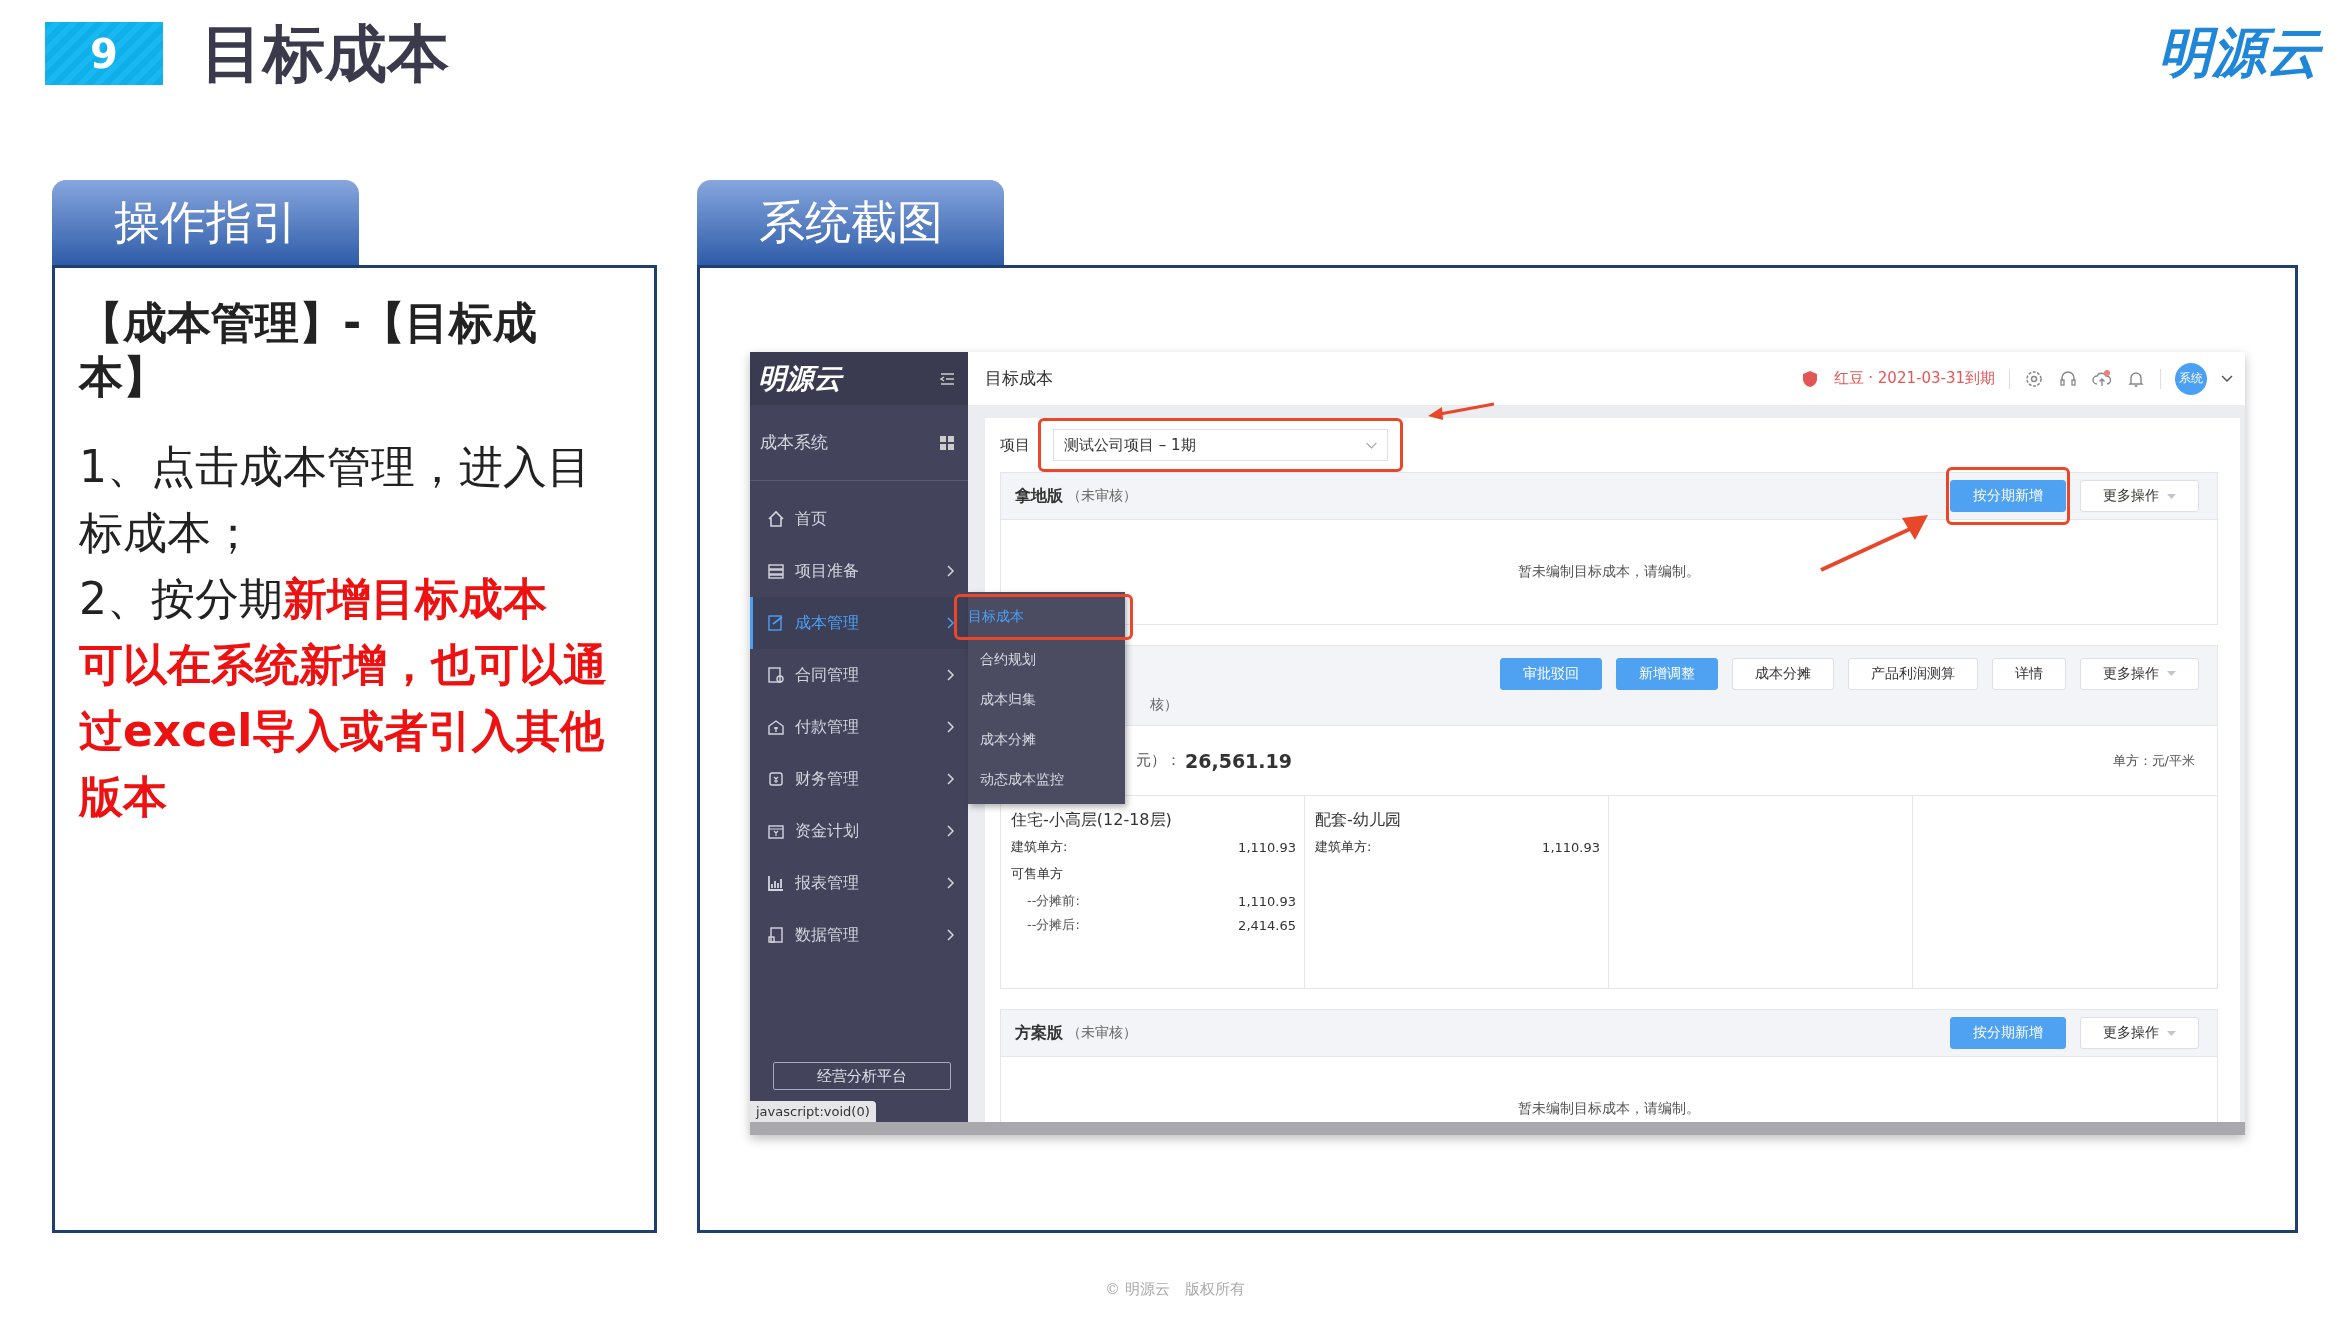 The height and width of the screenshot is (1318, 2350). I want to click on metric-label: --分摊后:, so click(1053, 925).